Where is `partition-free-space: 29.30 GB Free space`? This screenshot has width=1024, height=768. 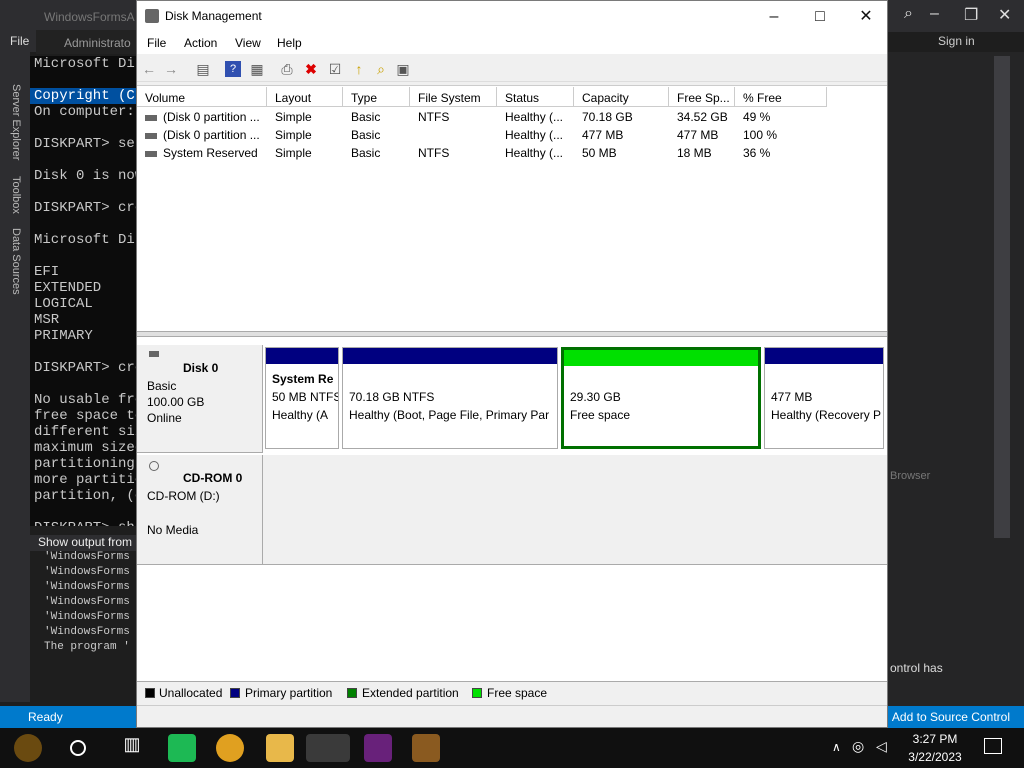 partition-free-space: 29.30 GB Free space is located at coordinates (661, 398).